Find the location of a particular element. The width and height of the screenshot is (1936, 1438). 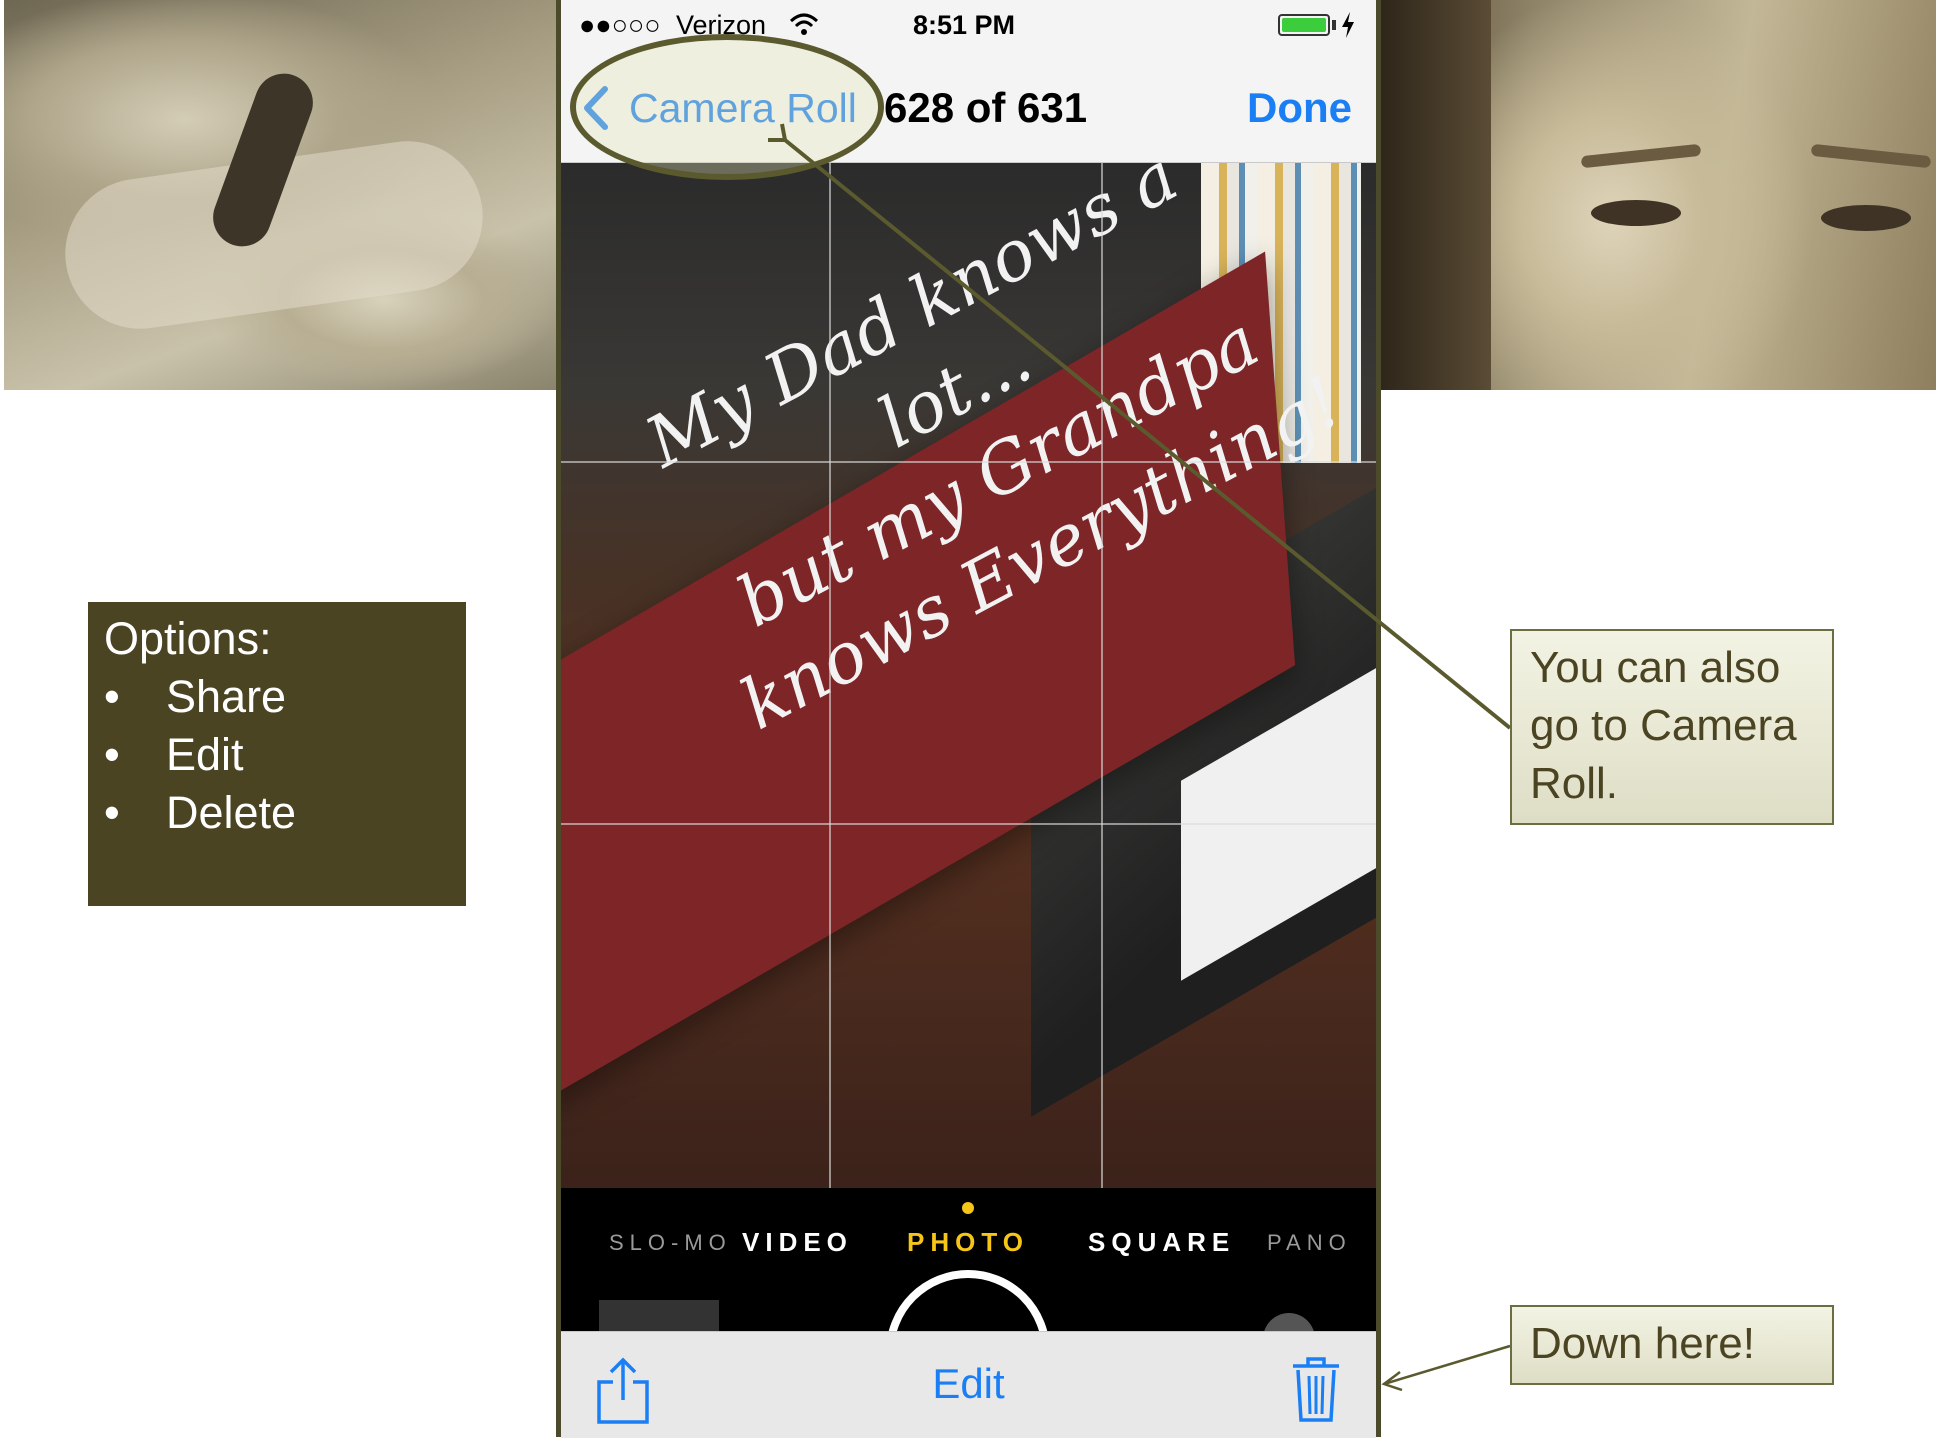

photo-count: 628 of 631 is located at coordinates (986, 107).